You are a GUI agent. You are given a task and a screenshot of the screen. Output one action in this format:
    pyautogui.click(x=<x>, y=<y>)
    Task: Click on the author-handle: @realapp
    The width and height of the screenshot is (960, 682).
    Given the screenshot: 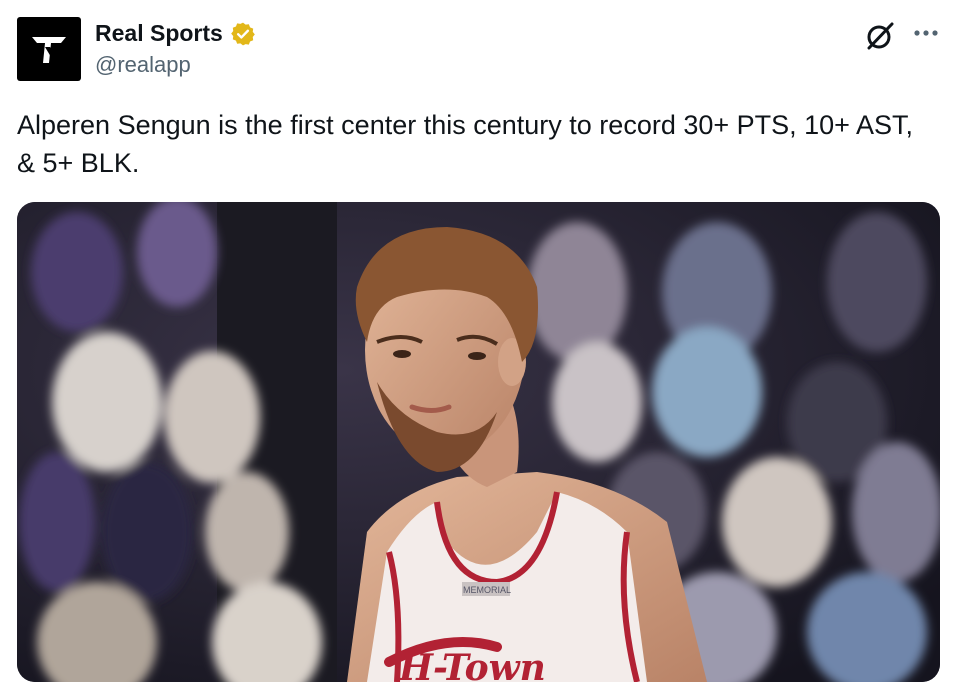 What is the action you would take?
    pyautogui.click(x=143, y=65)
    